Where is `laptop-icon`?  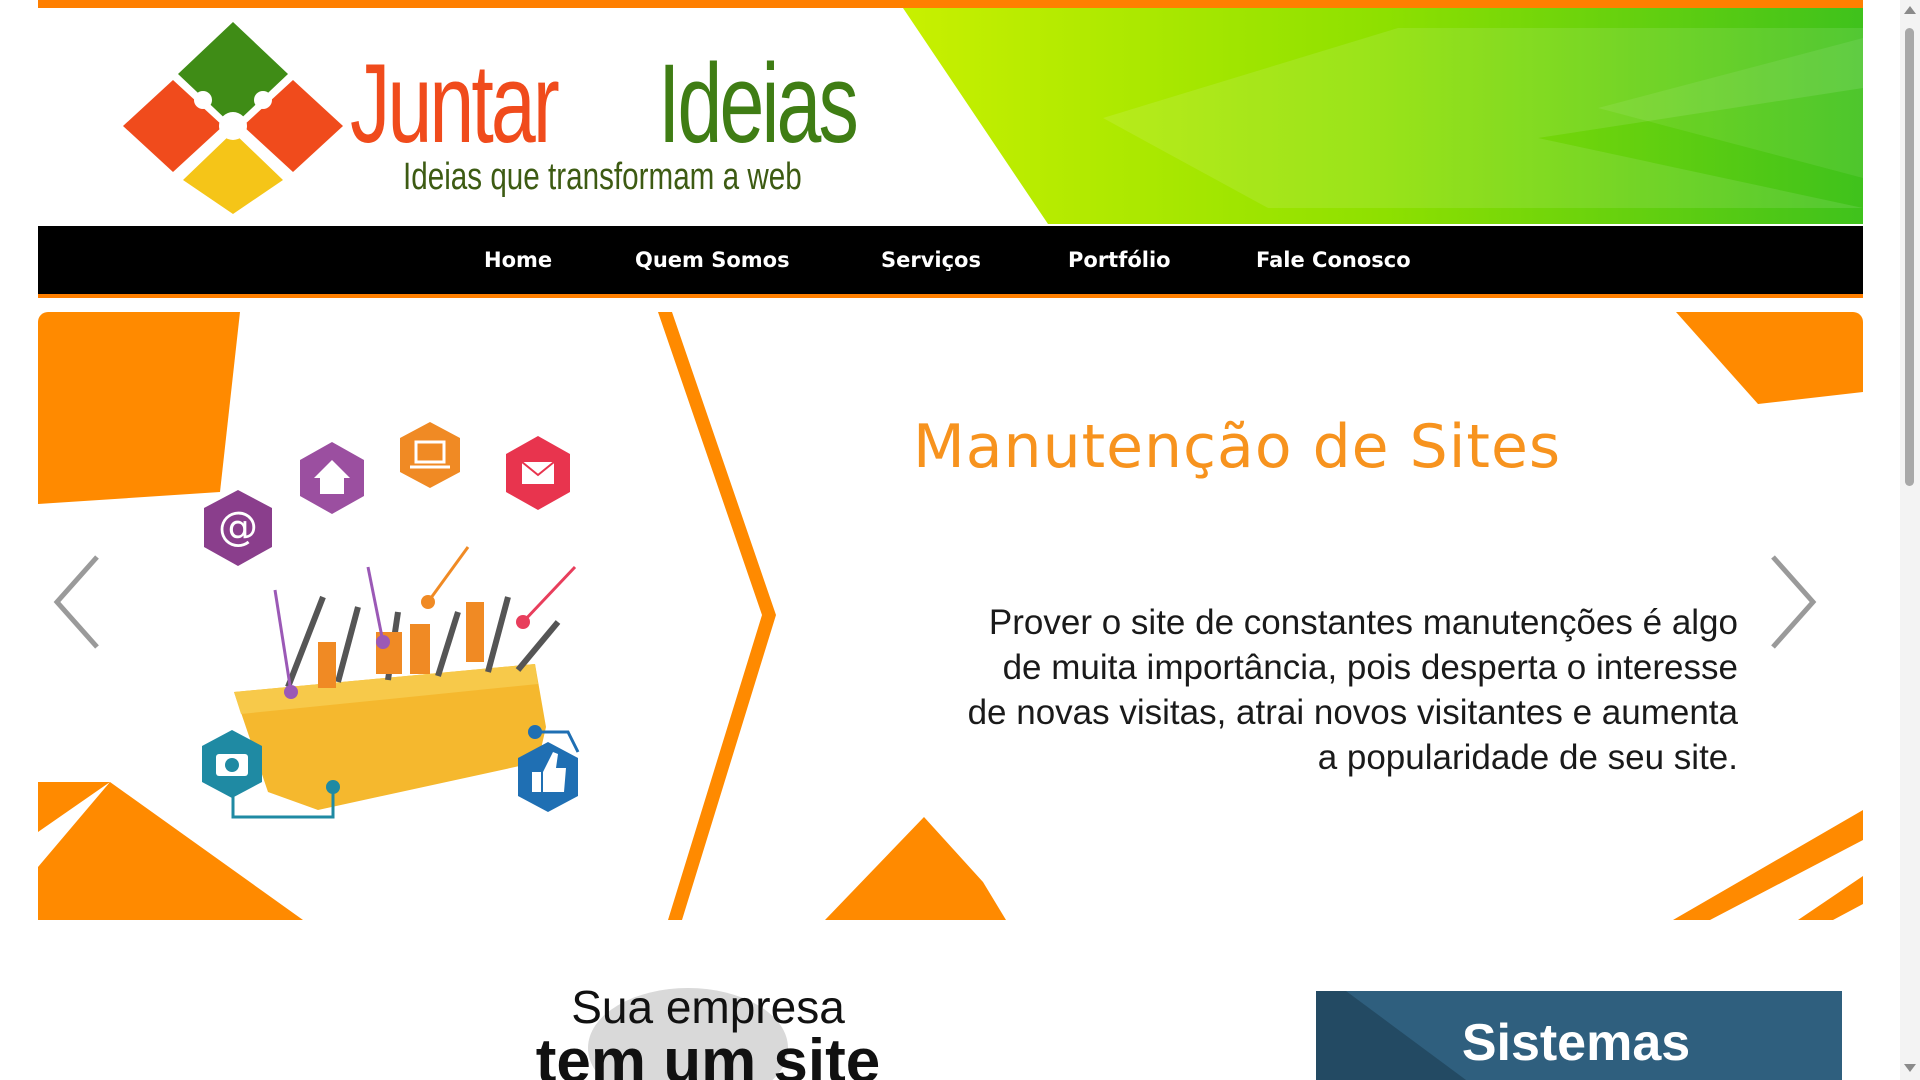 laptop-icon is located at coordinates (430, 455).